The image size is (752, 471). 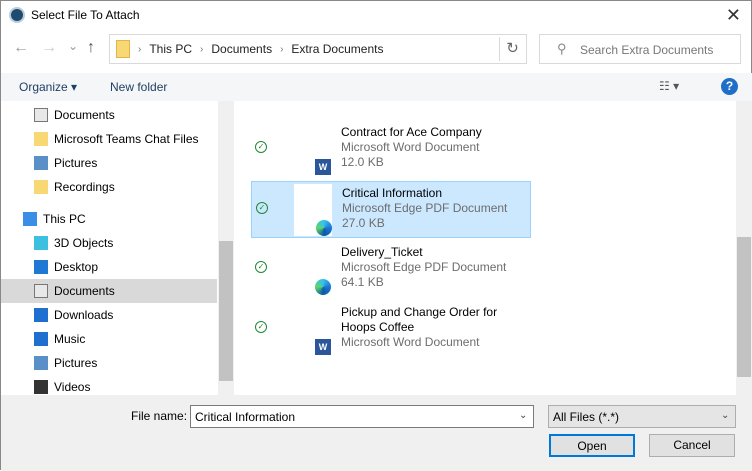 What do you see at coordinates (241, 49) in the screenshot?
I see `breadcrumb-documents: Documents` at bounding box center [241, 49].